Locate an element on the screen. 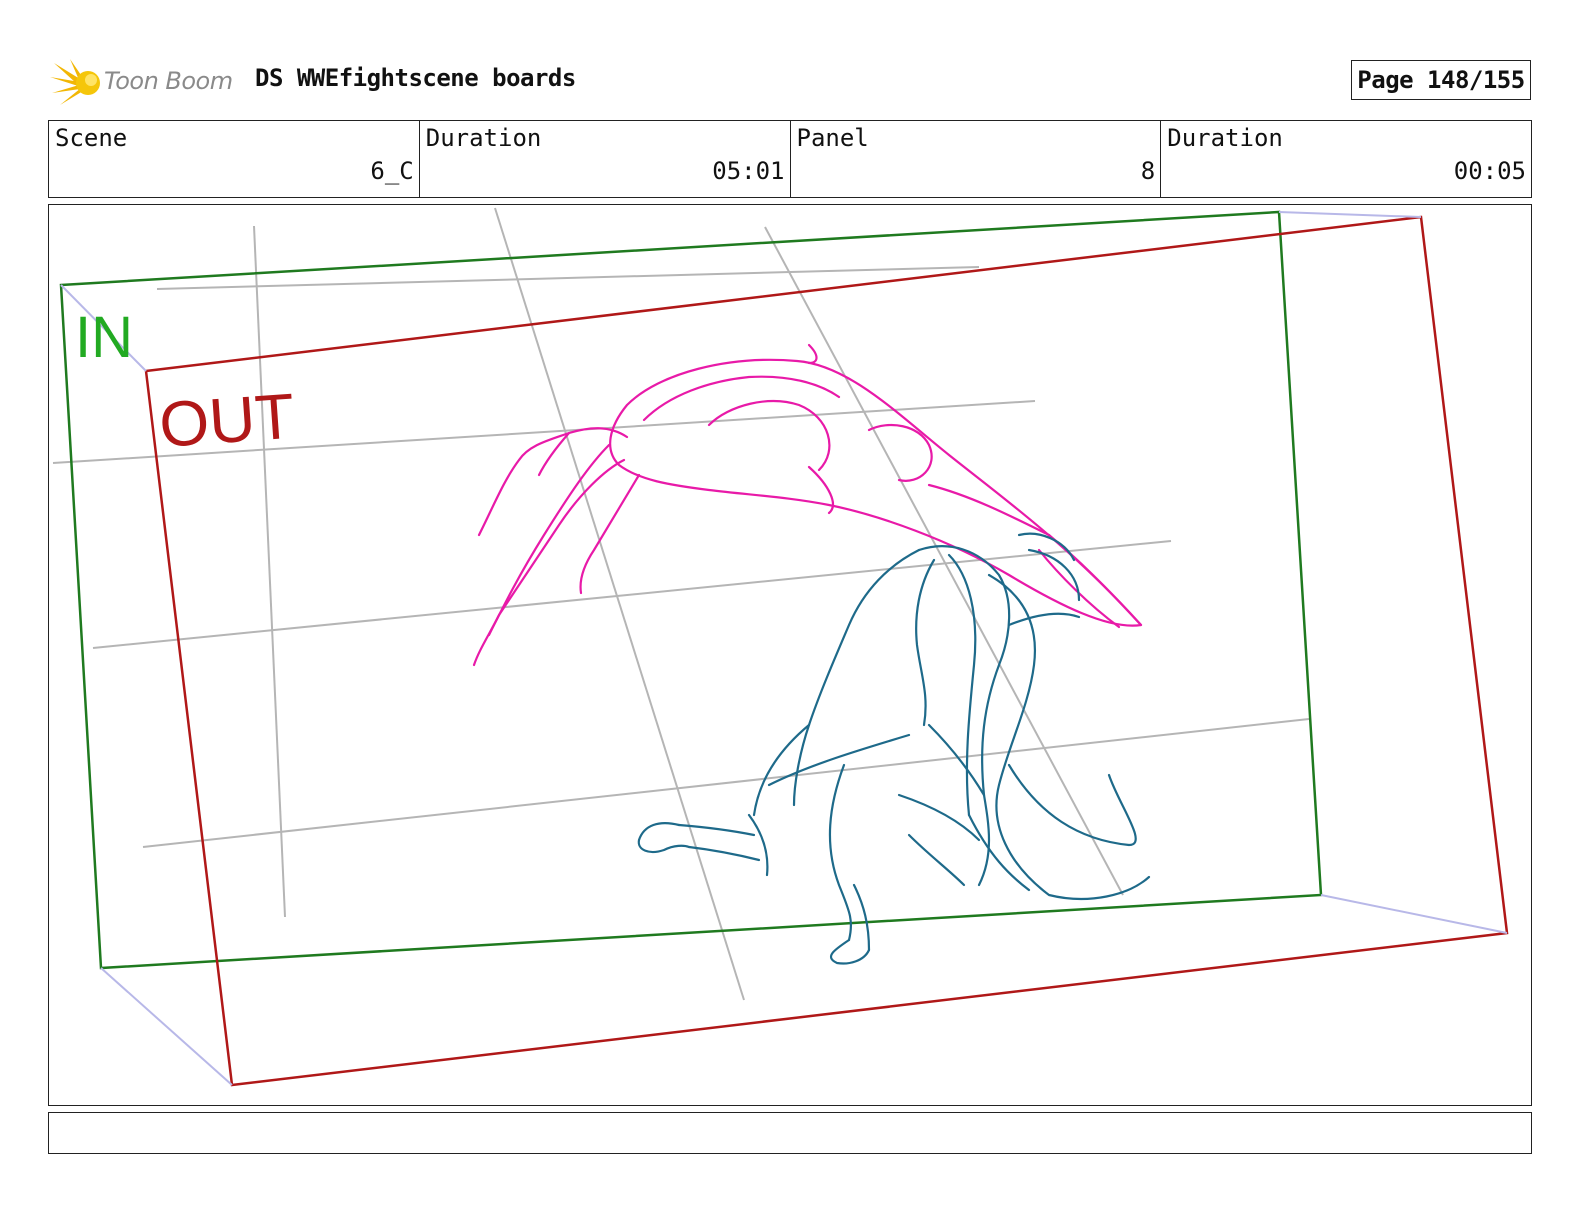 The image size is (1584, 1224). info-cell-panel: Panel 8 is located at coordinates (976, 159).